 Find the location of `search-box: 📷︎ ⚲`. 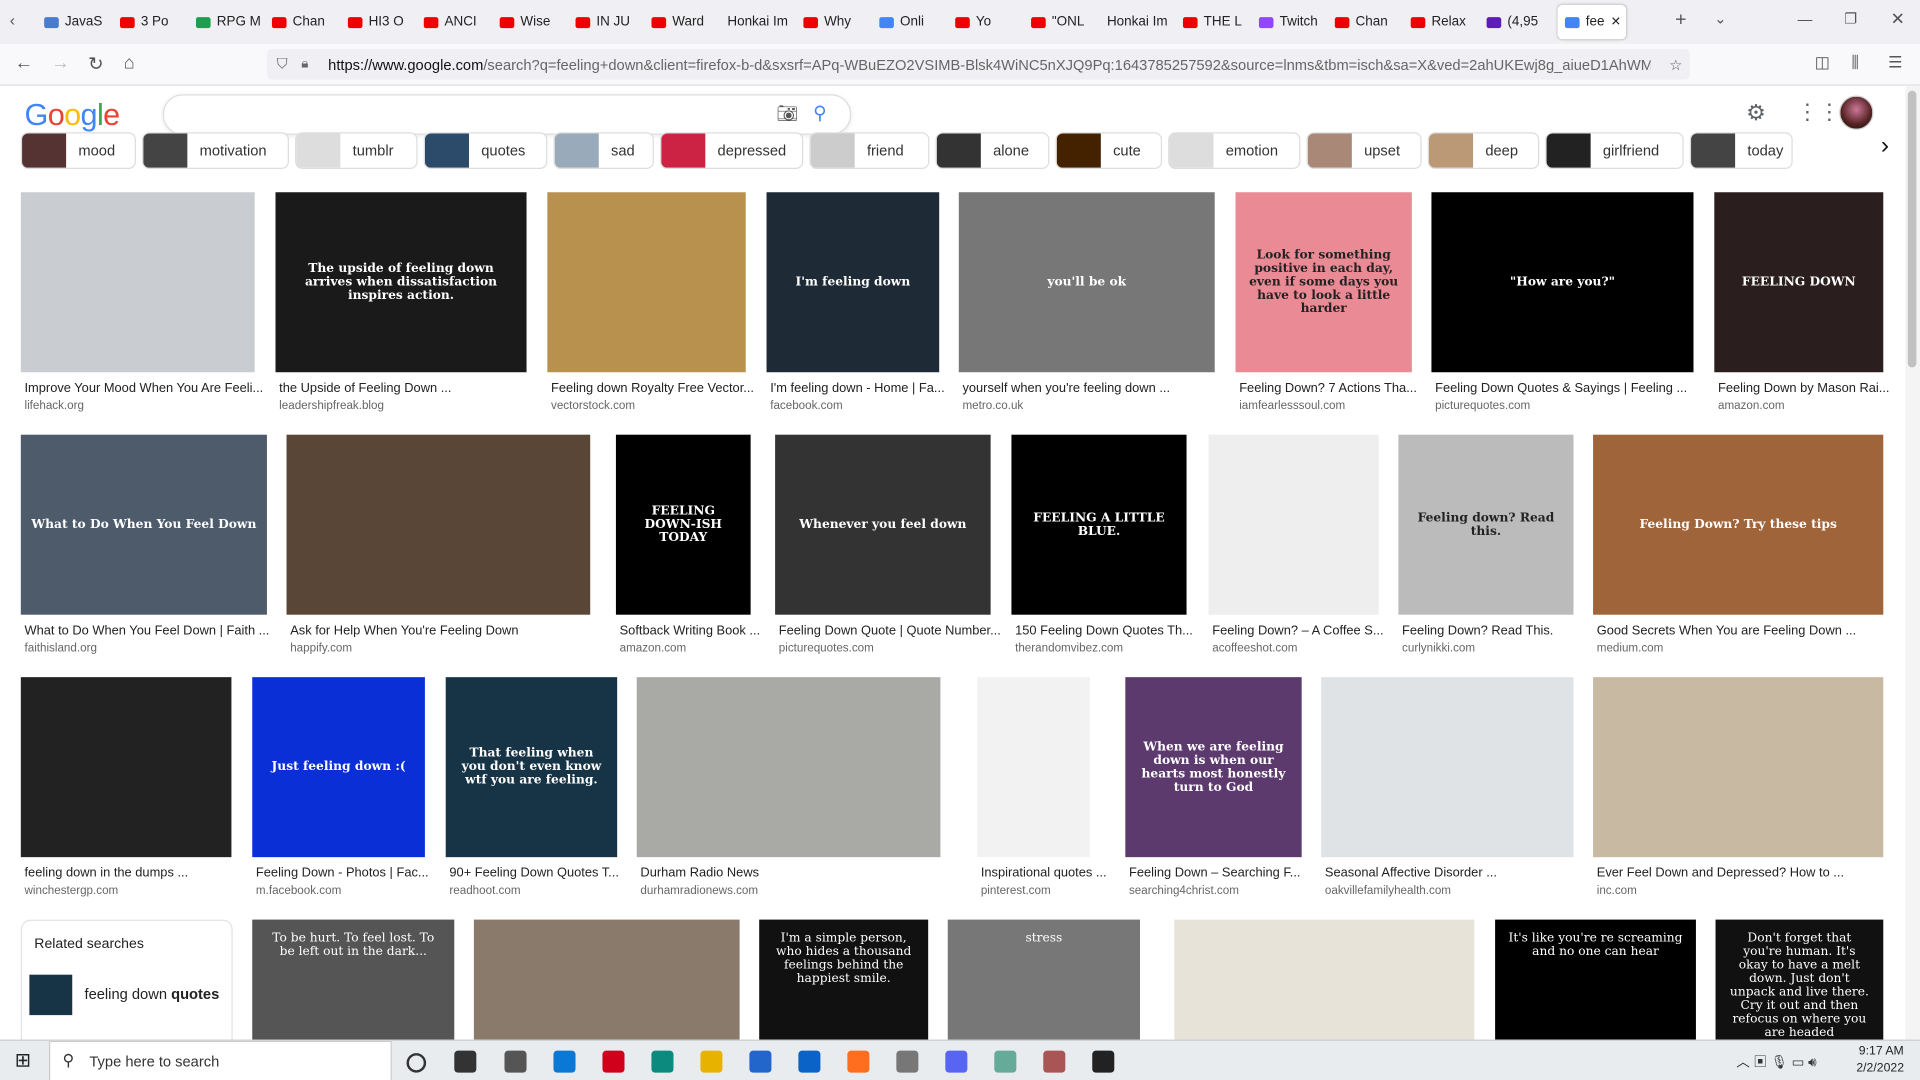

search-box: 📷︎ ⚲ is located at coordinates (507, 114).